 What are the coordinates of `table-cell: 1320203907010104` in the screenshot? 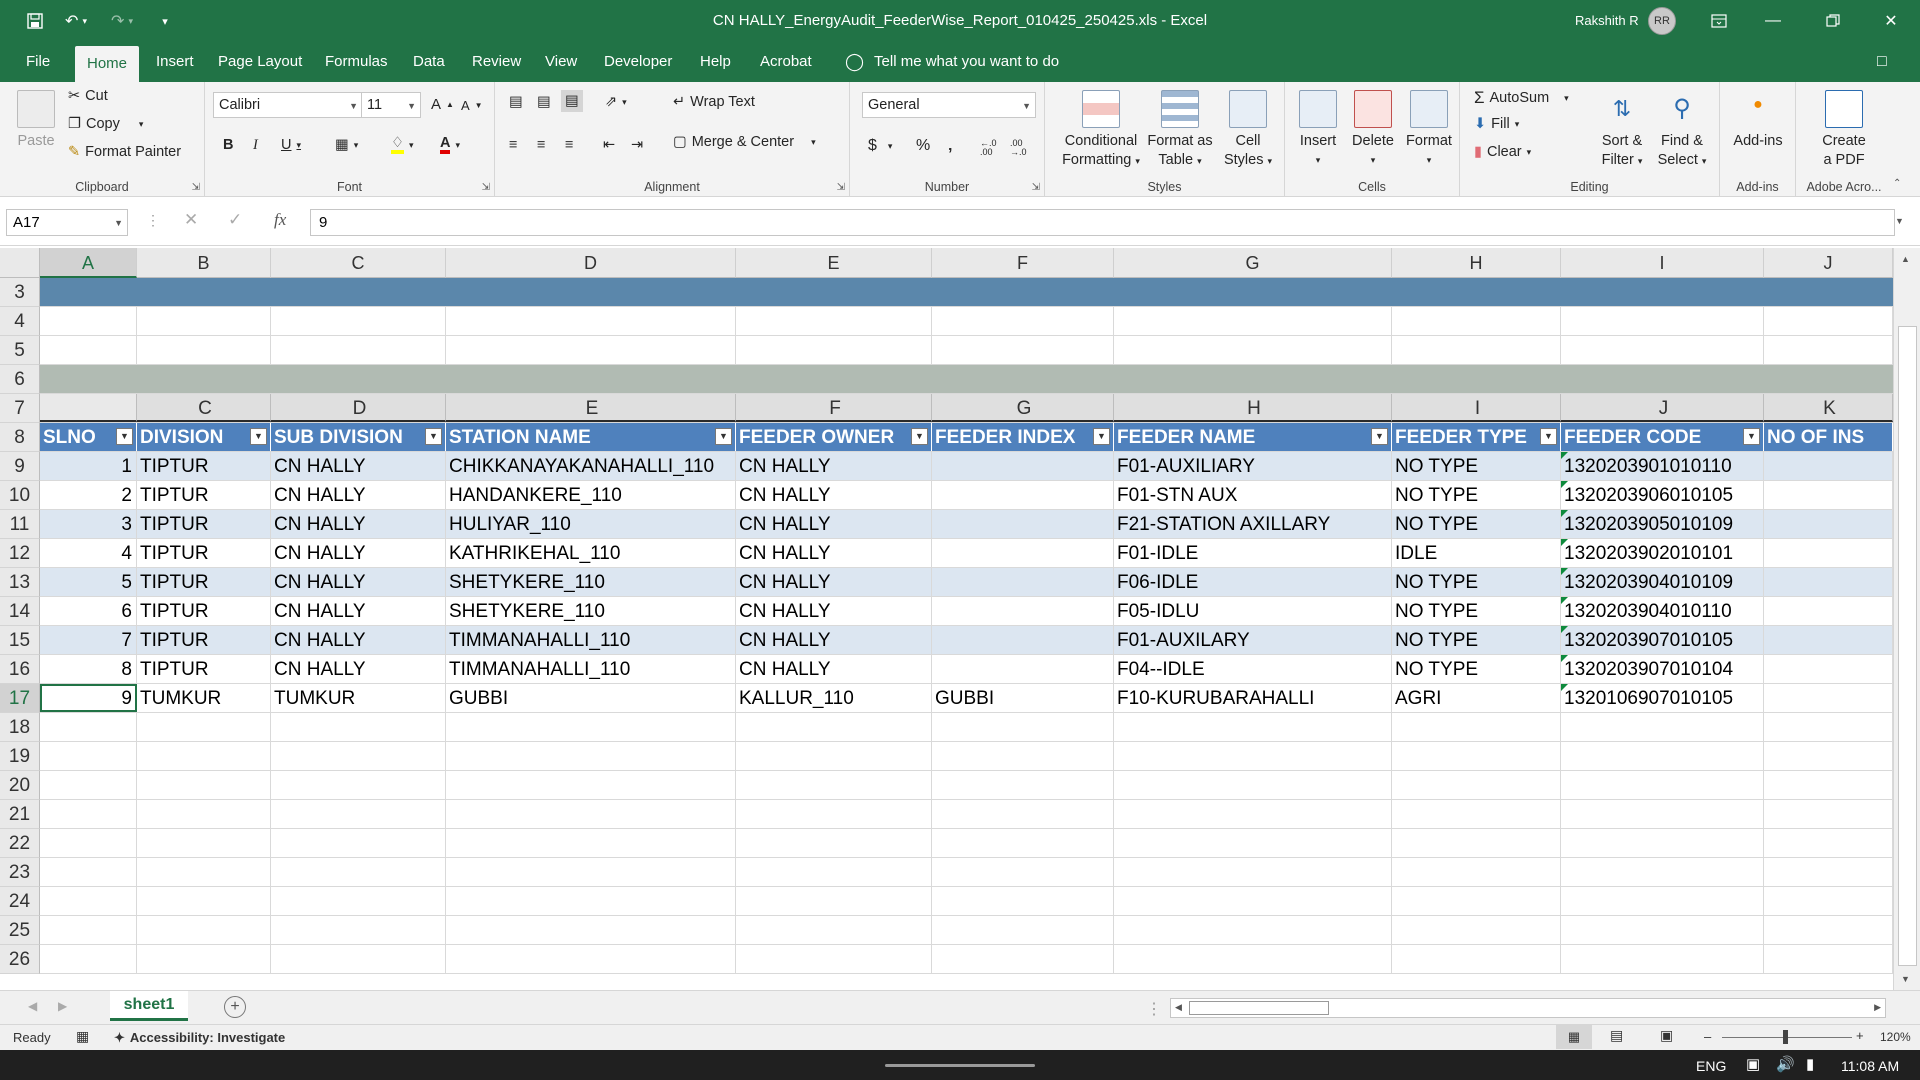 It's located at (1662, 669).